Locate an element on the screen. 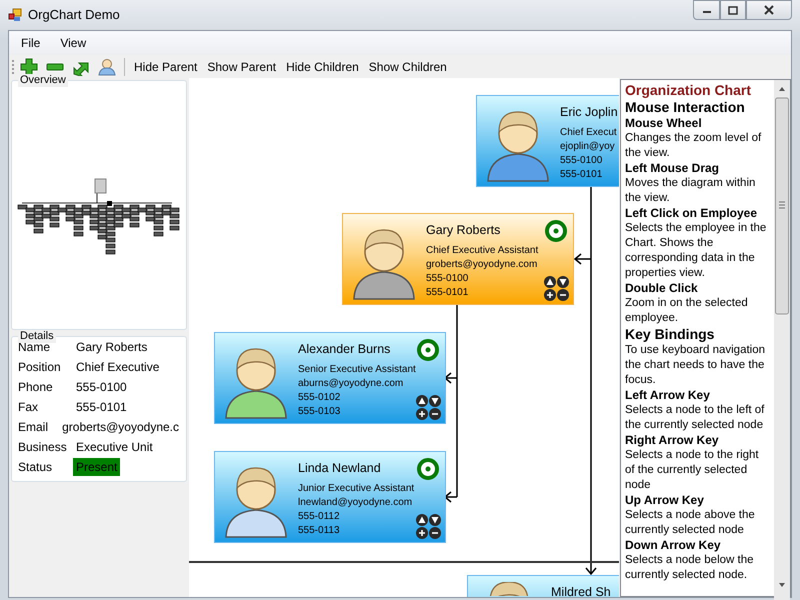 The width and height of the screenshot is (800, 600). menu-item: File is located at coordinates (30, 43).